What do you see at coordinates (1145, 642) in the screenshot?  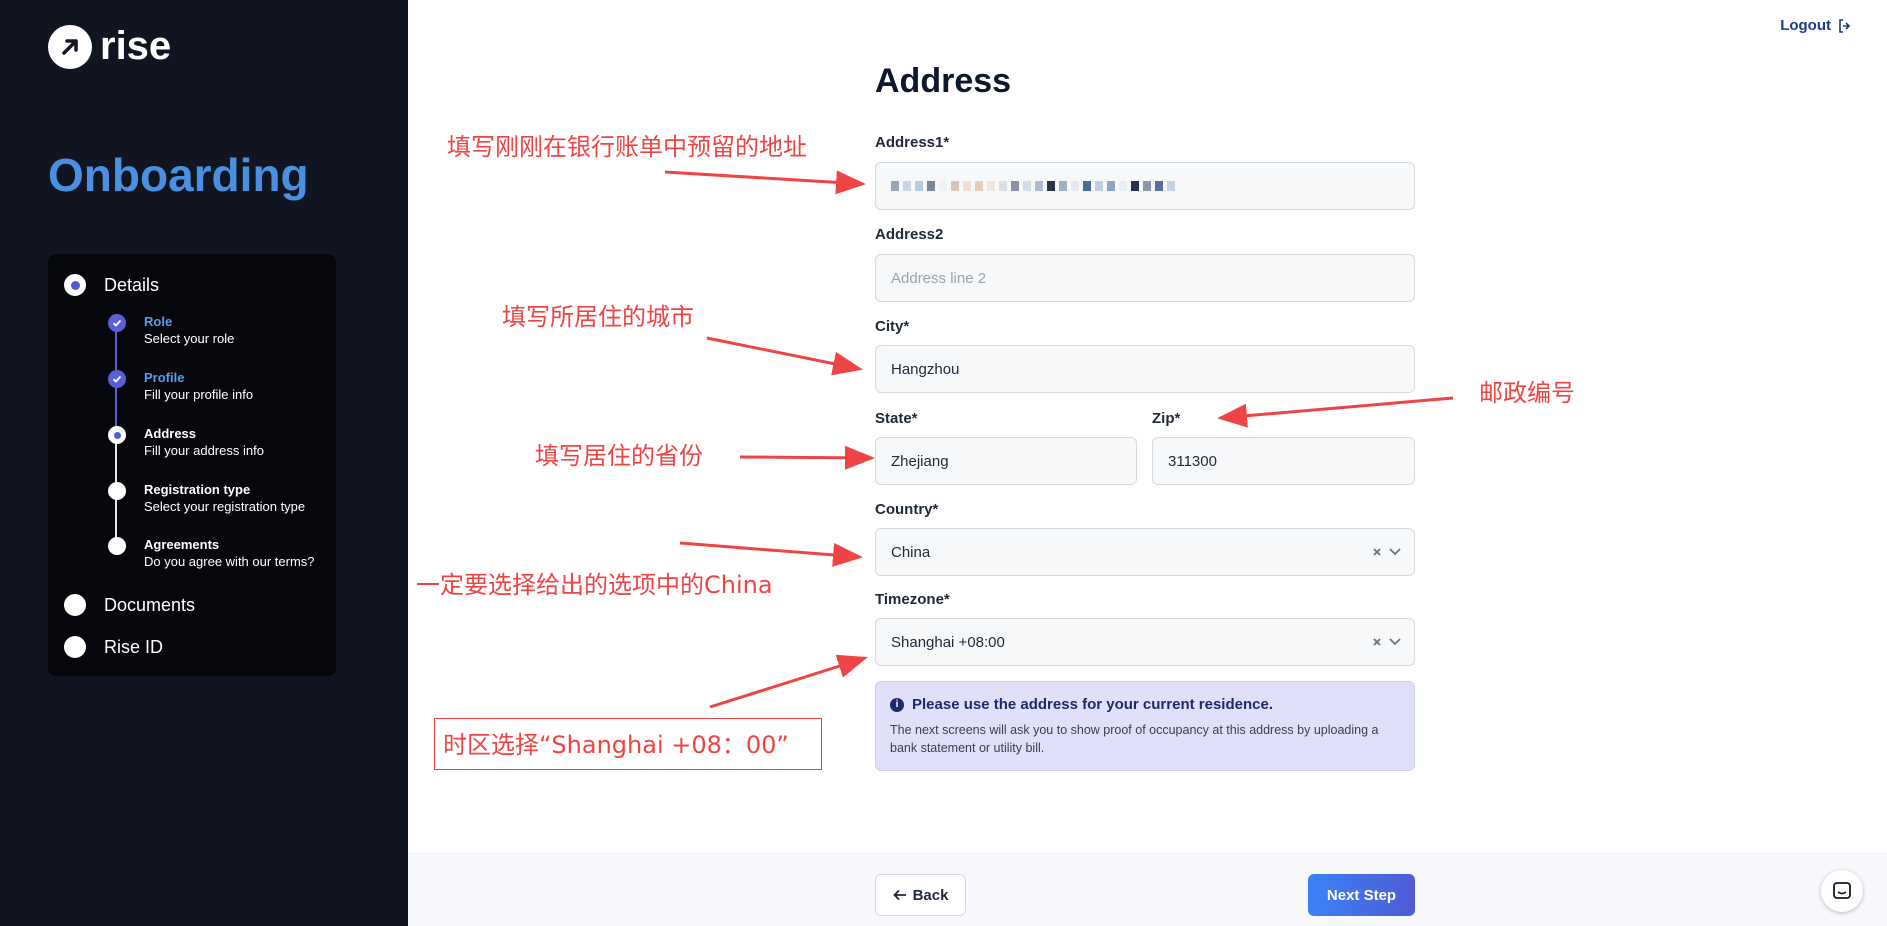 I see `timezone-select: Shanghai +08:00` at bounding box center [1145, 642].